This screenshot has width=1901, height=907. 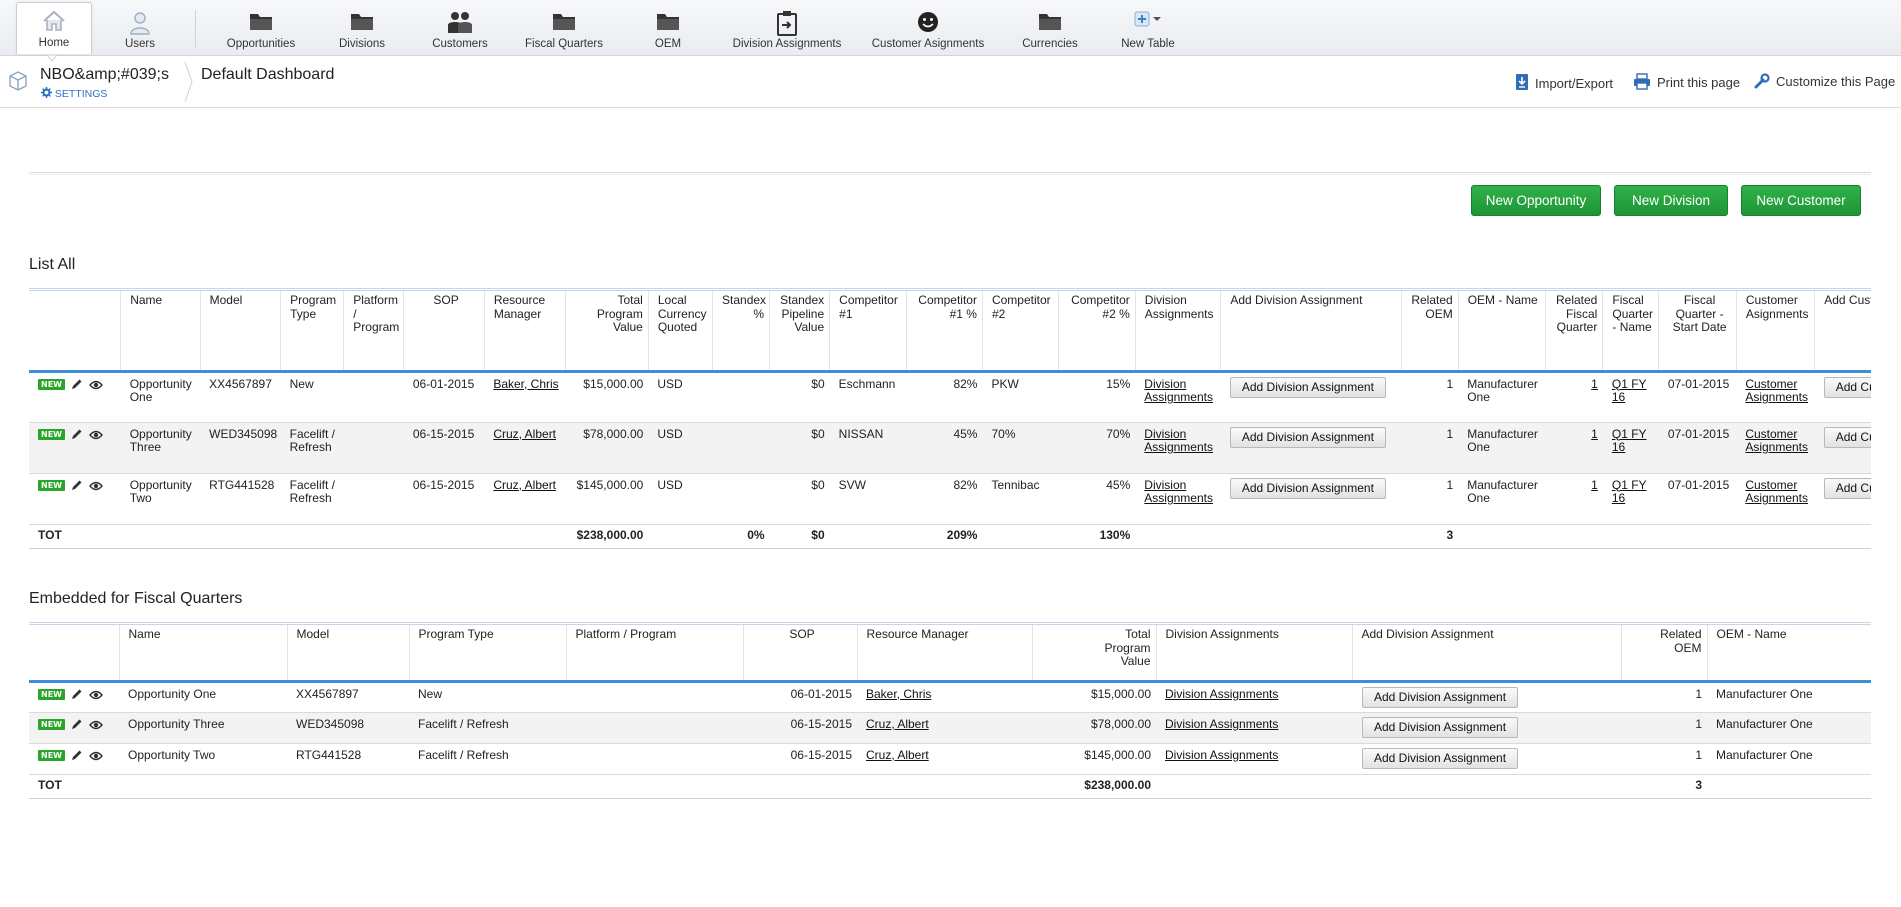 What do you see at coordinates (261, 30) in the screenshot?
I see `nav-opportunities: Opportunities` at bounding box center [261, 30].